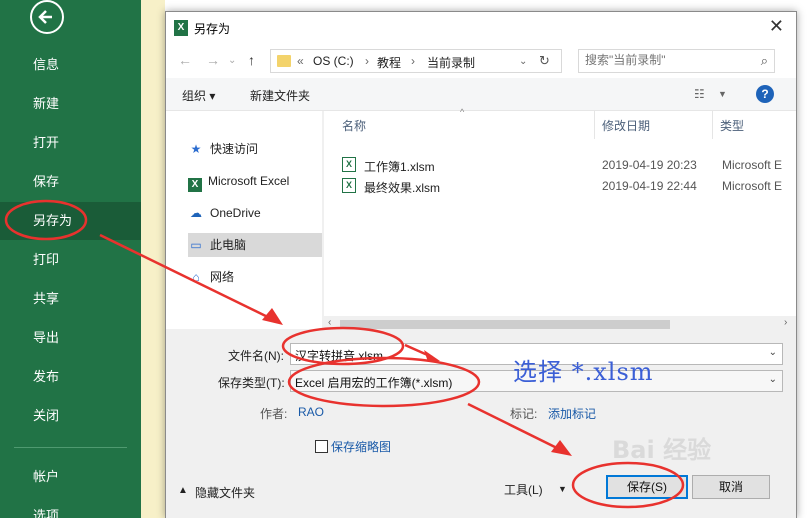  What do you see at coordinates (583, 372) in the screenshot?
I see `annotation-text: 选择 *.xlsm` at bounding box center [583, 372].